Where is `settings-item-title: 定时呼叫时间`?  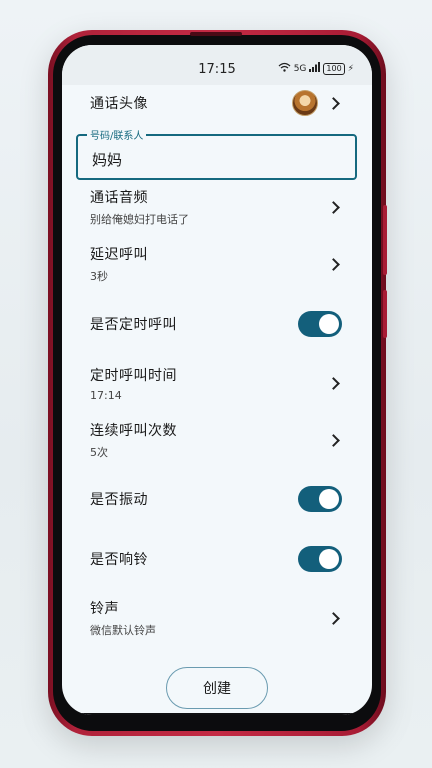
settings-item-title: 定时呼叫时间 is located at coordinates (133, 375).